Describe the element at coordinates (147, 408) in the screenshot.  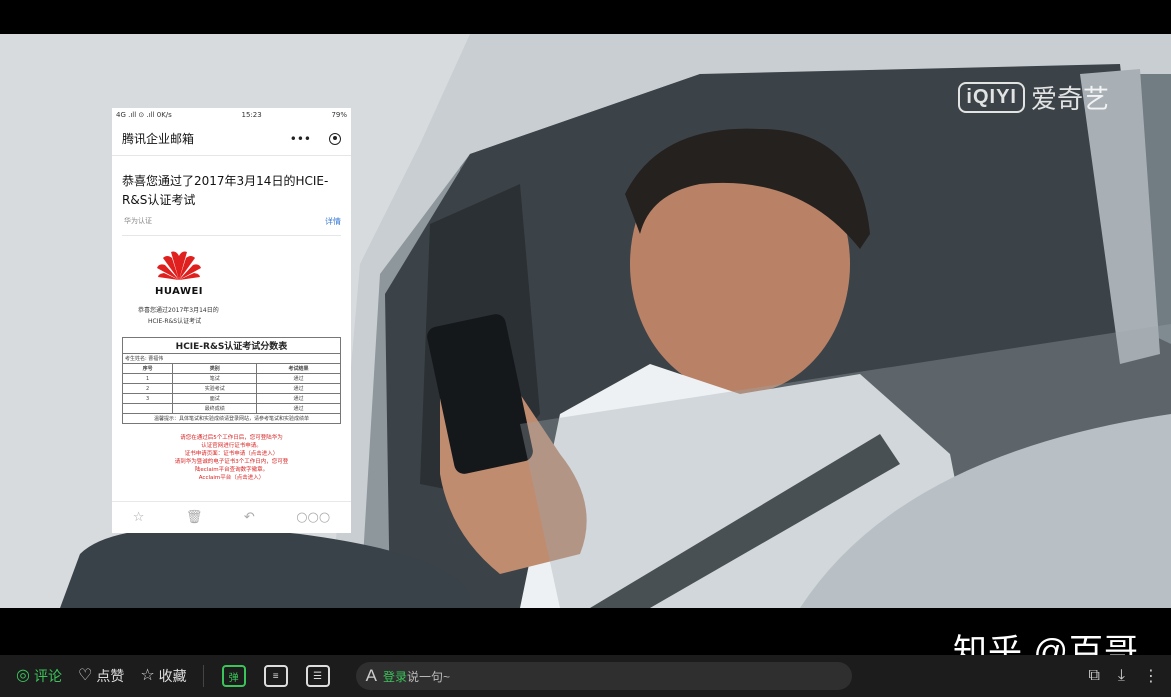
I see `cell` at that location.